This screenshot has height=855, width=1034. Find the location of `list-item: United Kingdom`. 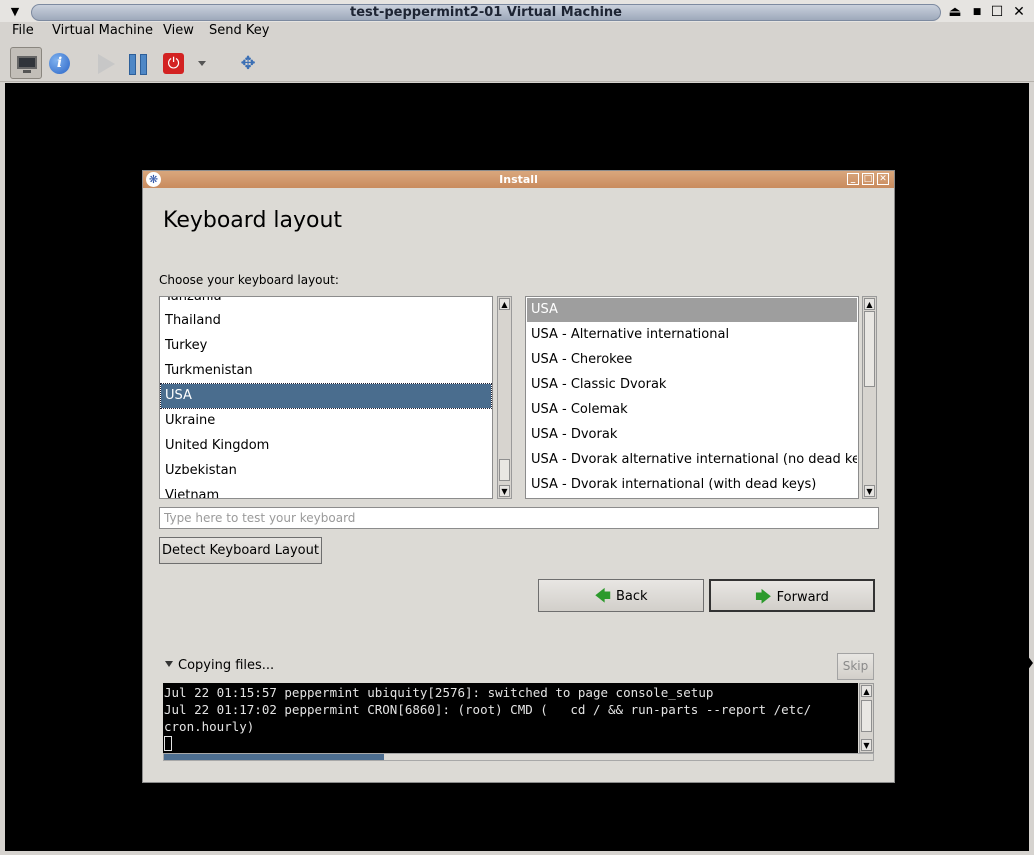

list-item: United Kingdom is located at coordinates (326, 446).